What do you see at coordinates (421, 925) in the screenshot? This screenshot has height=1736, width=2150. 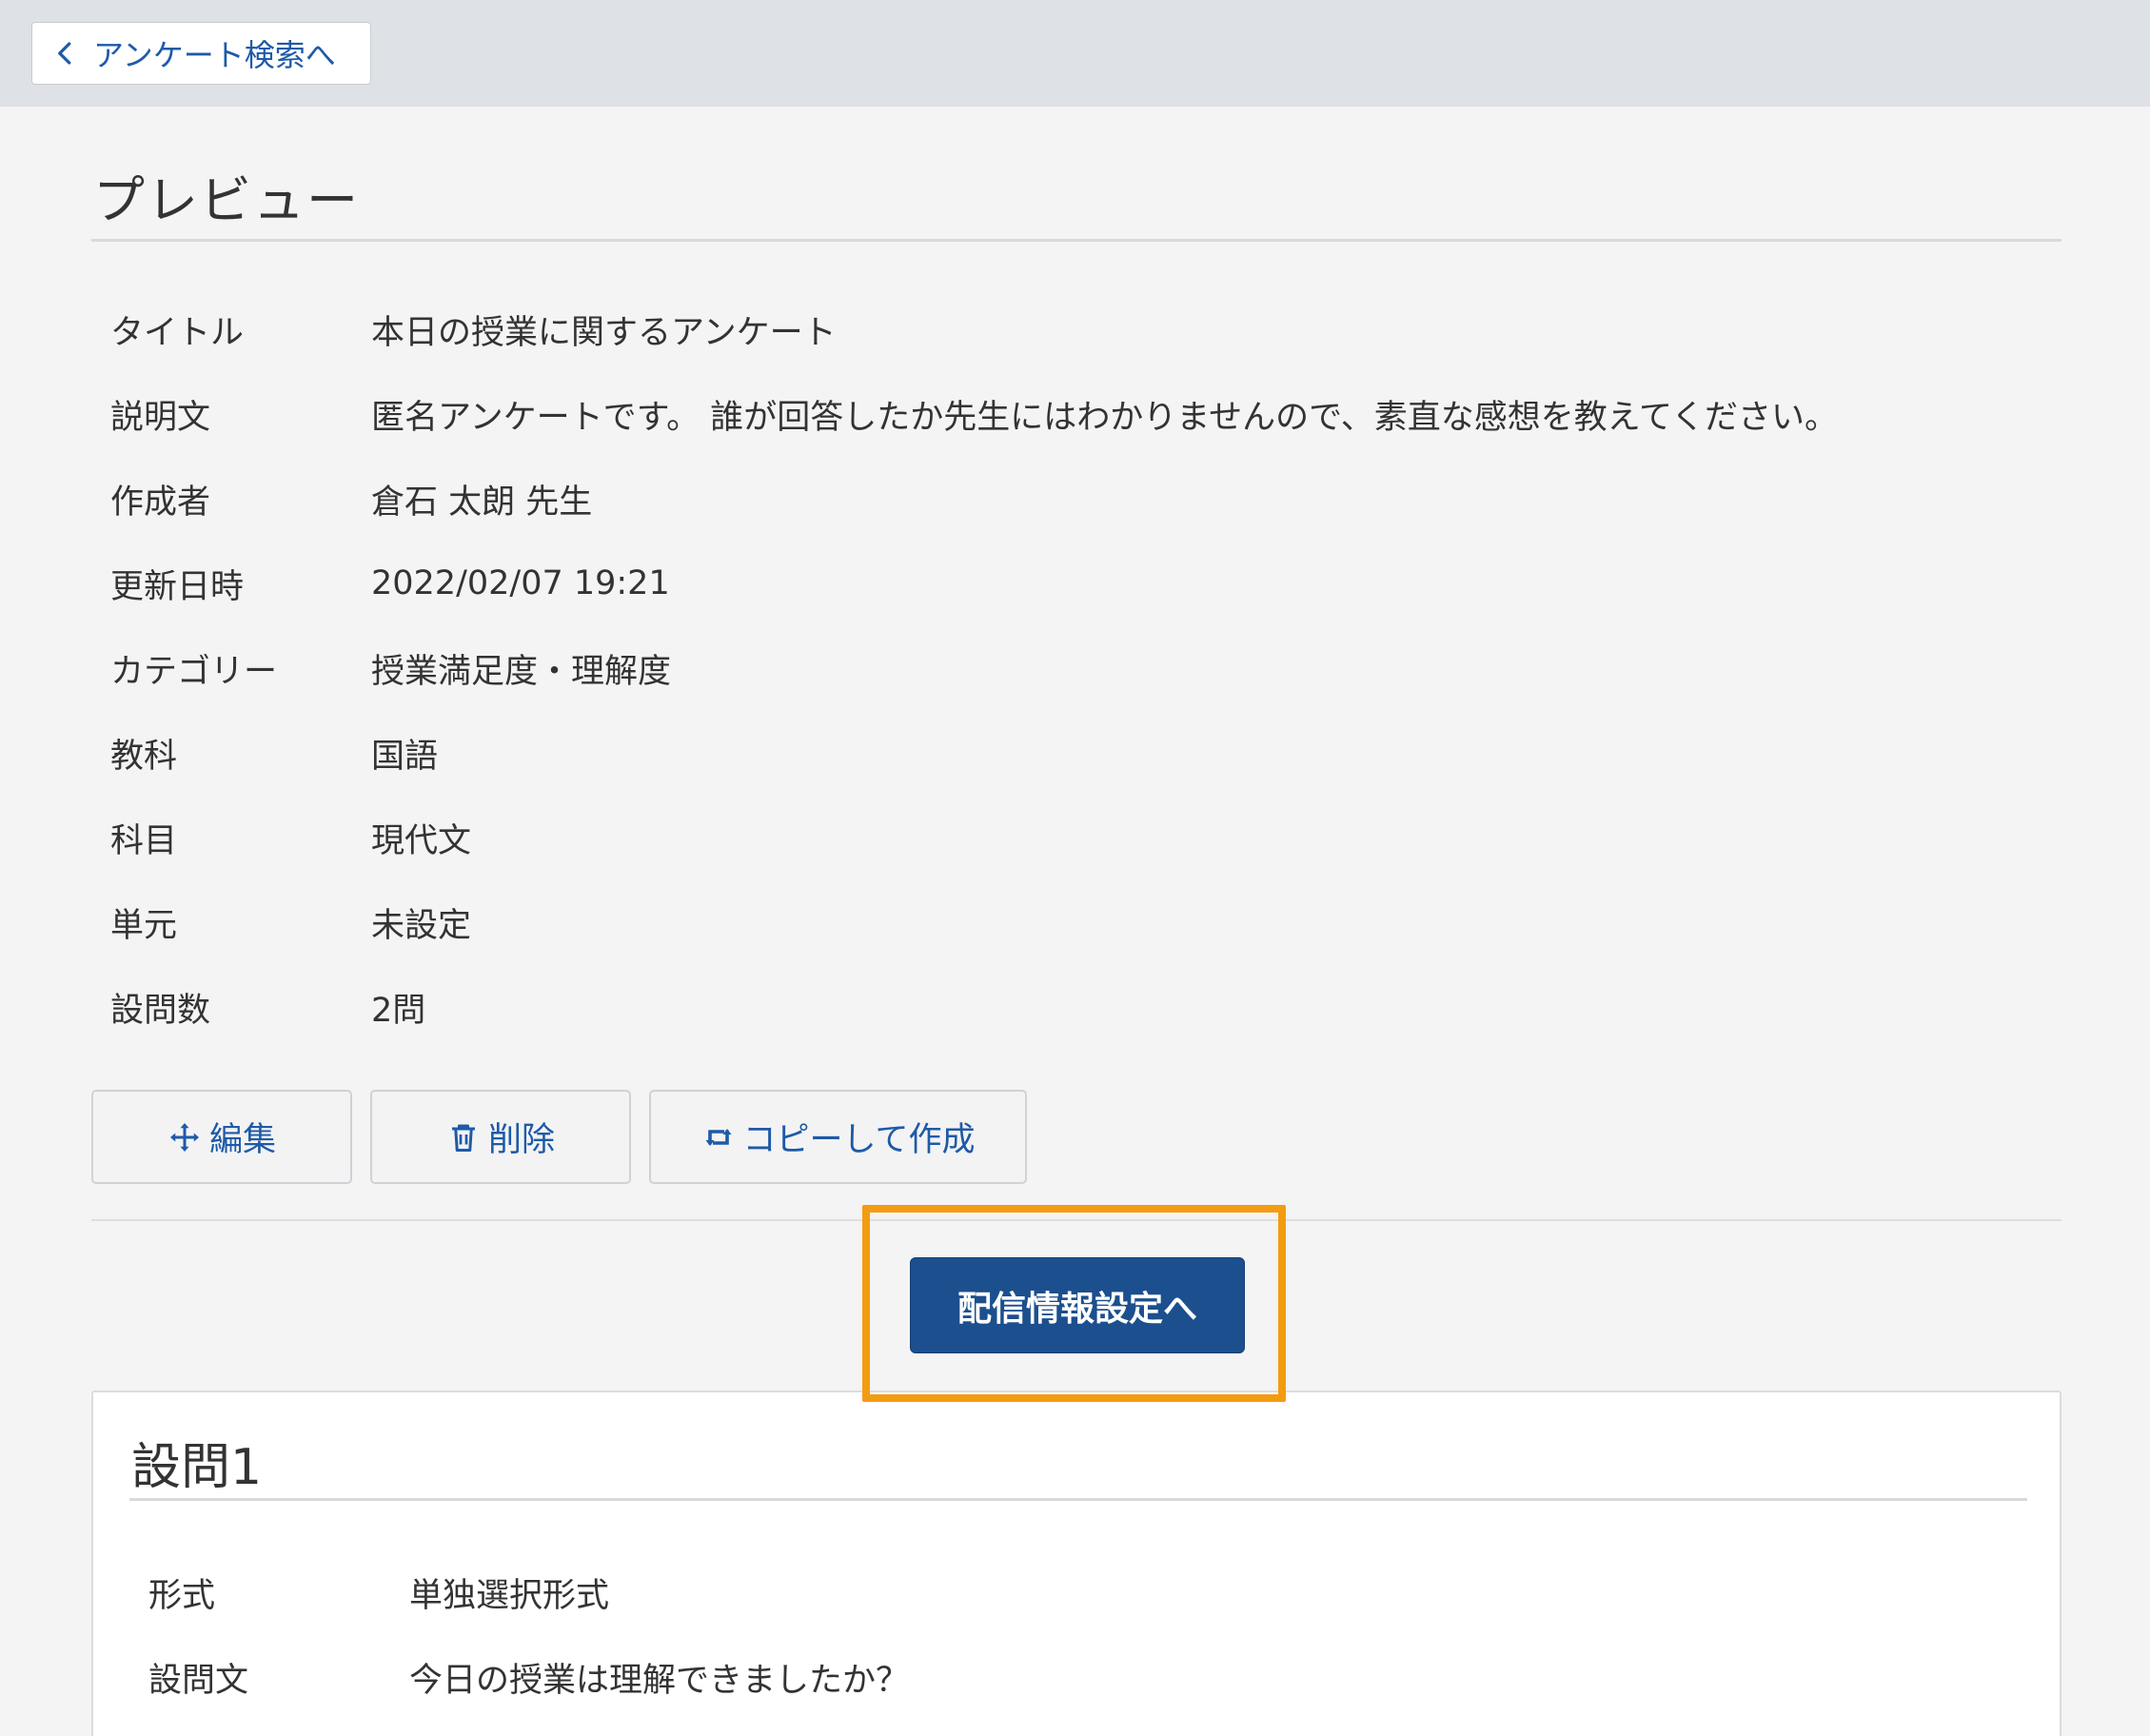 I see `info-value: 未設定` at bounding box center [421, 925].